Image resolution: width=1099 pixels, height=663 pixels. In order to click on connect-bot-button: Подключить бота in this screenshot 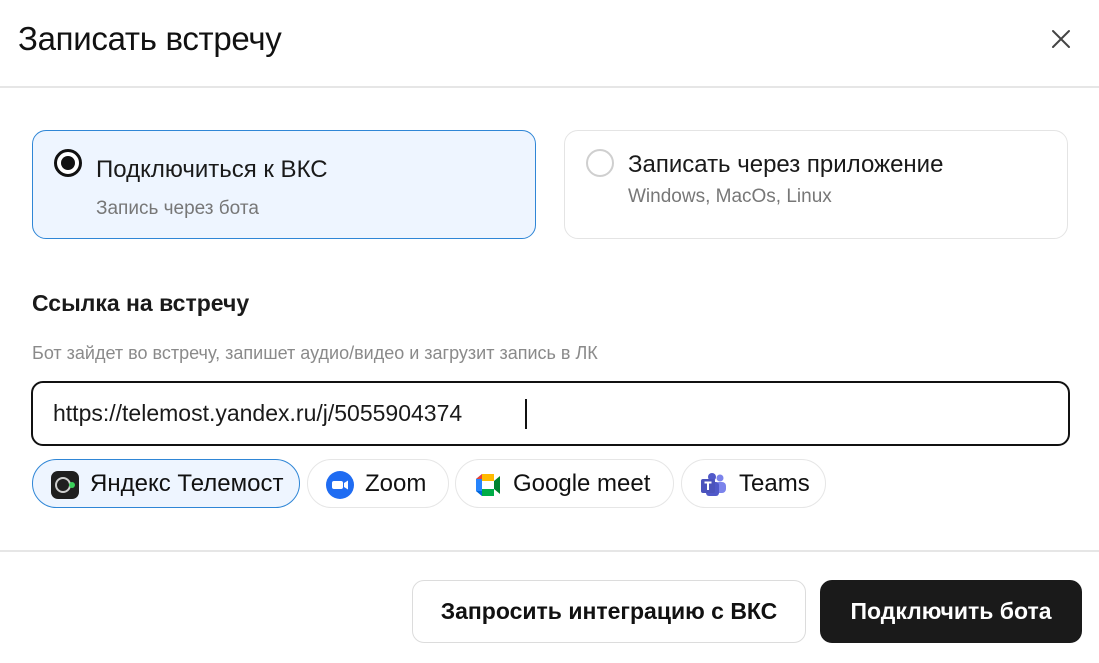, I will do `click(951, 611)`.